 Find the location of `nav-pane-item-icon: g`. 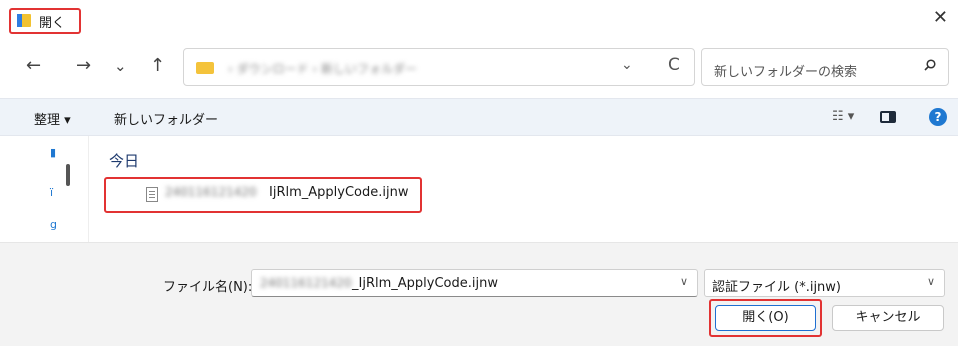

nav-pane-item-icon: g is located at coordinates (53, 224).